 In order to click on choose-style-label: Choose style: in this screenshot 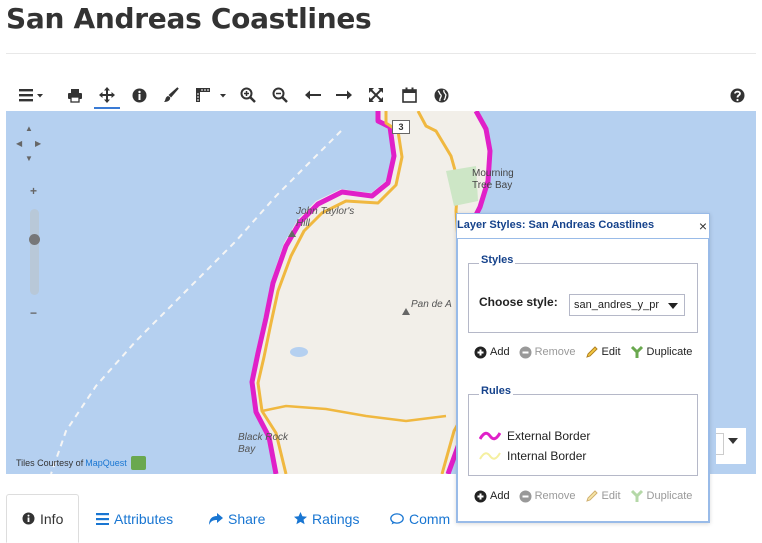, I will do `click(518, 302)`.